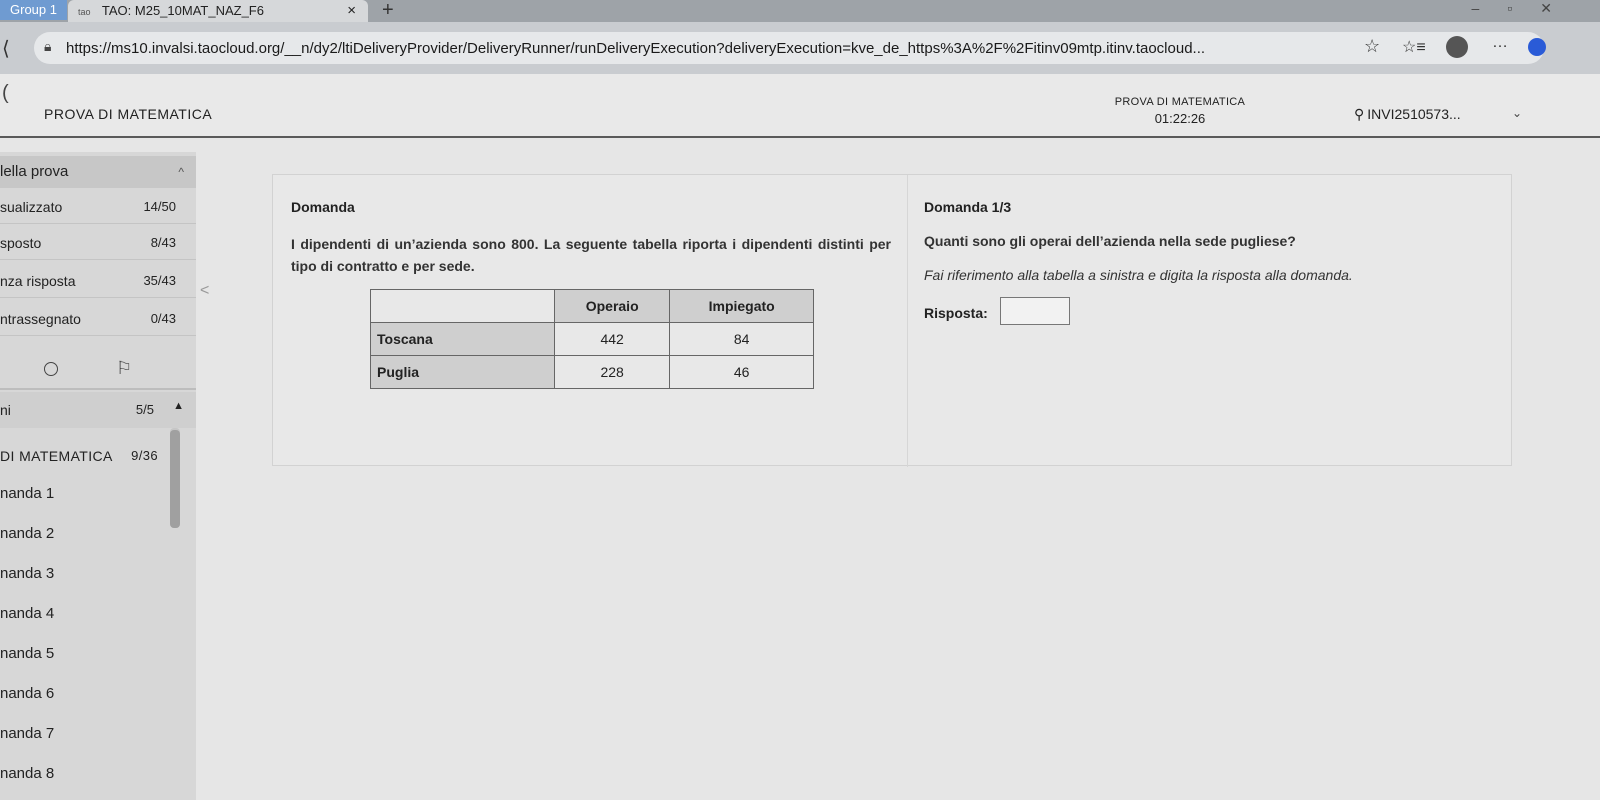  What do you see at coordinates (1537, 47) in the screenshot?
I see `extension-icon` at bounding box center [1537, 47].